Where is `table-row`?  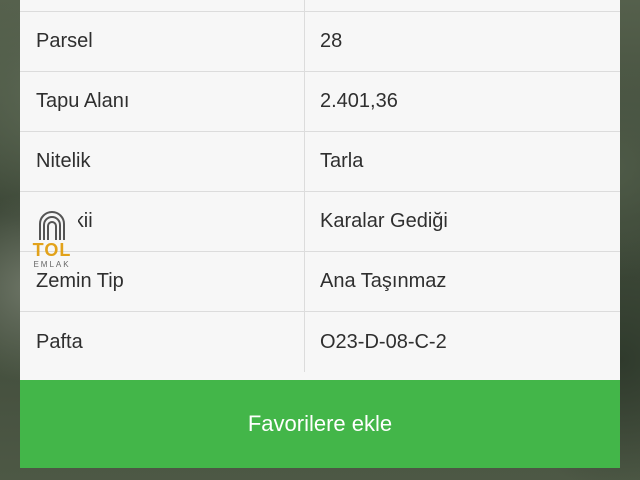 table-row is located at coordinates (320, 6).